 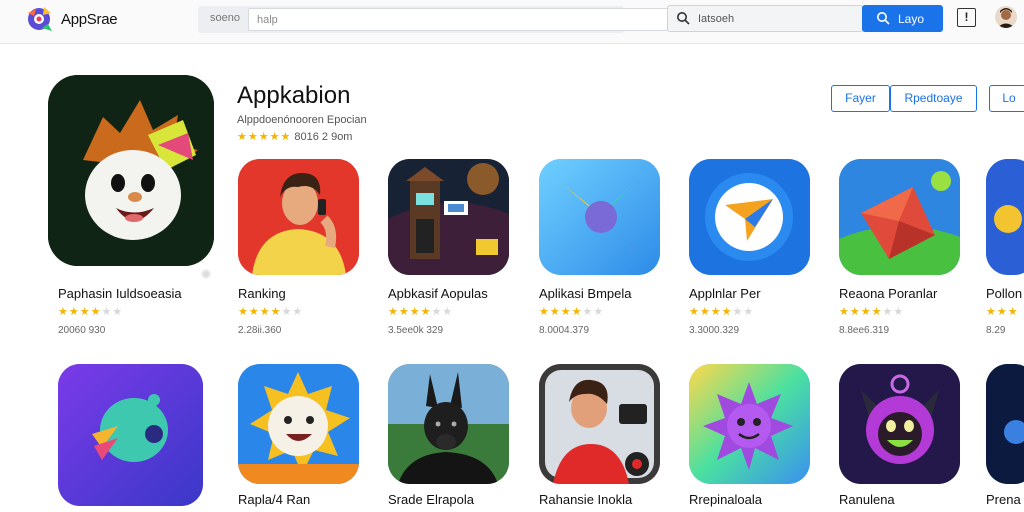 What do you see at coordinates (765, 18) in the screenshot?
I see `secondary-search-input: Iatsoeh` at bounding box center [765, 18].